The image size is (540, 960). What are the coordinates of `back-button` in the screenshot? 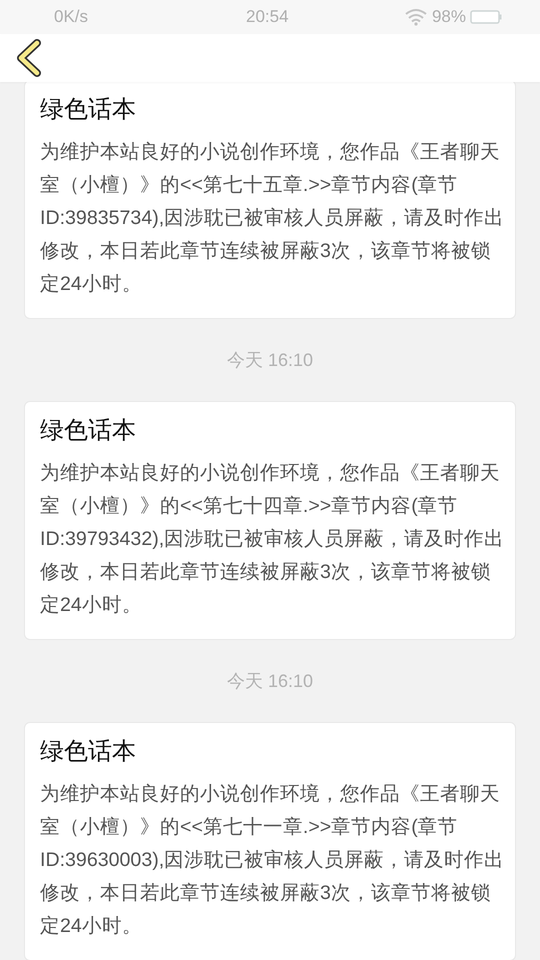 It's located at (29, 58).